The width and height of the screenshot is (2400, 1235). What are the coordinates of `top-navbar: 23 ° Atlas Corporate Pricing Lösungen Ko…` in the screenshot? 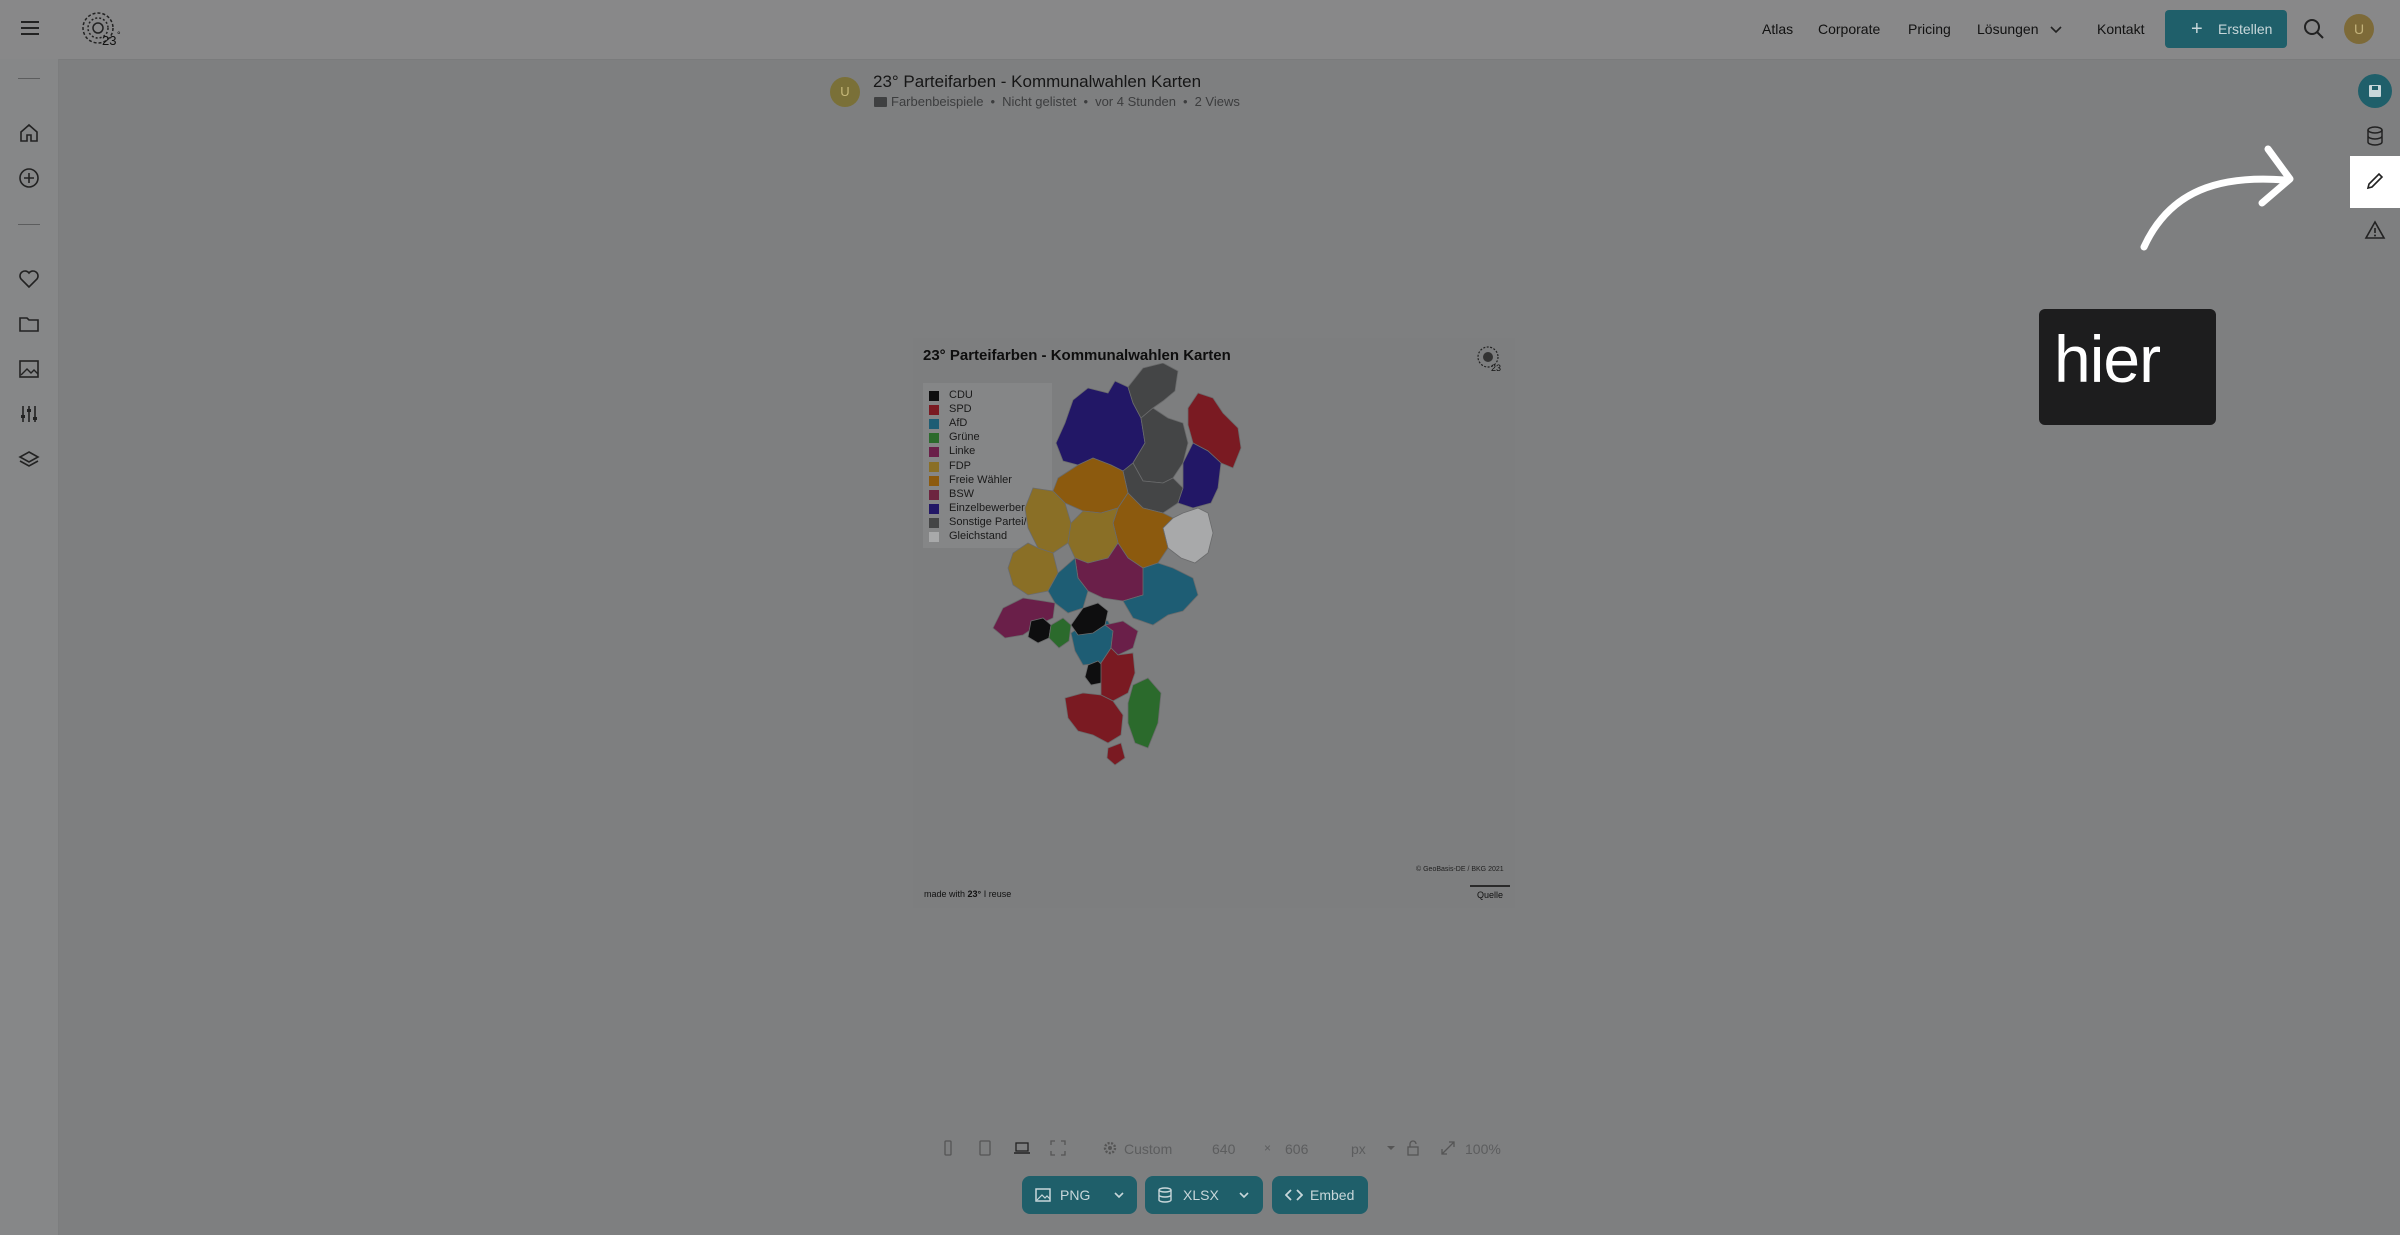 It's located at (1200, 30).